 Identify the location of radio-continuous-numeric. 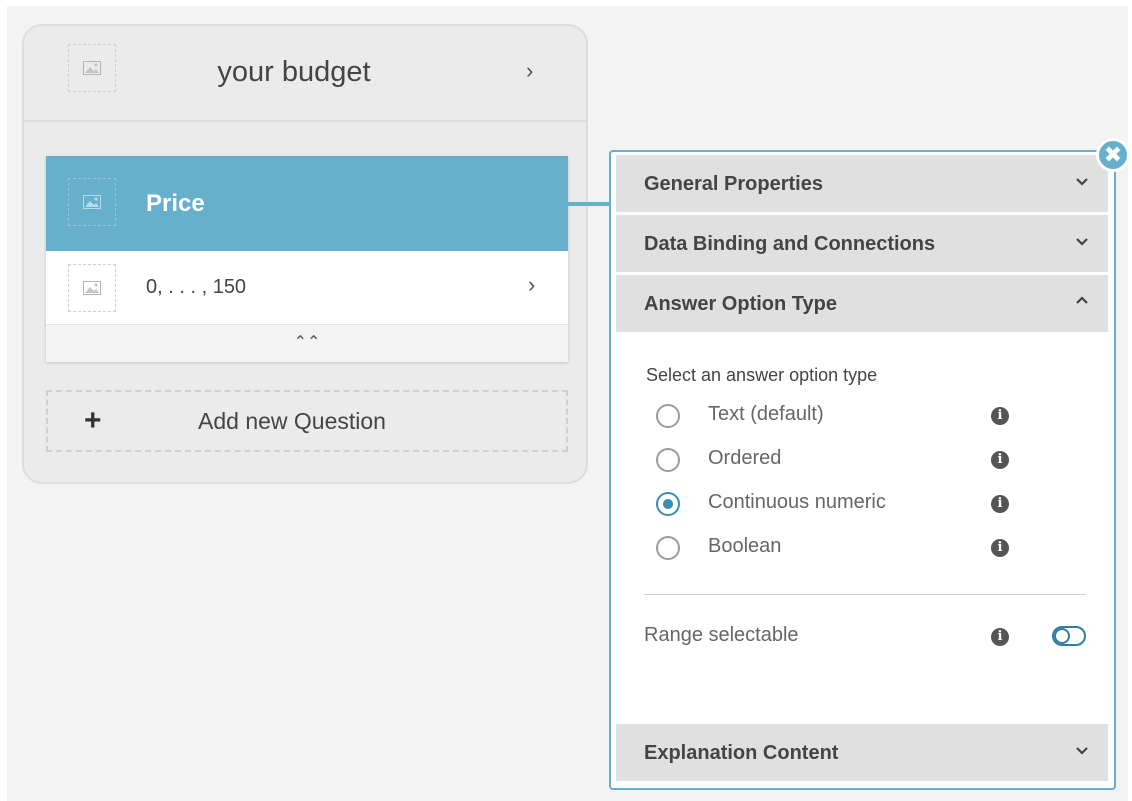
(668, 504).